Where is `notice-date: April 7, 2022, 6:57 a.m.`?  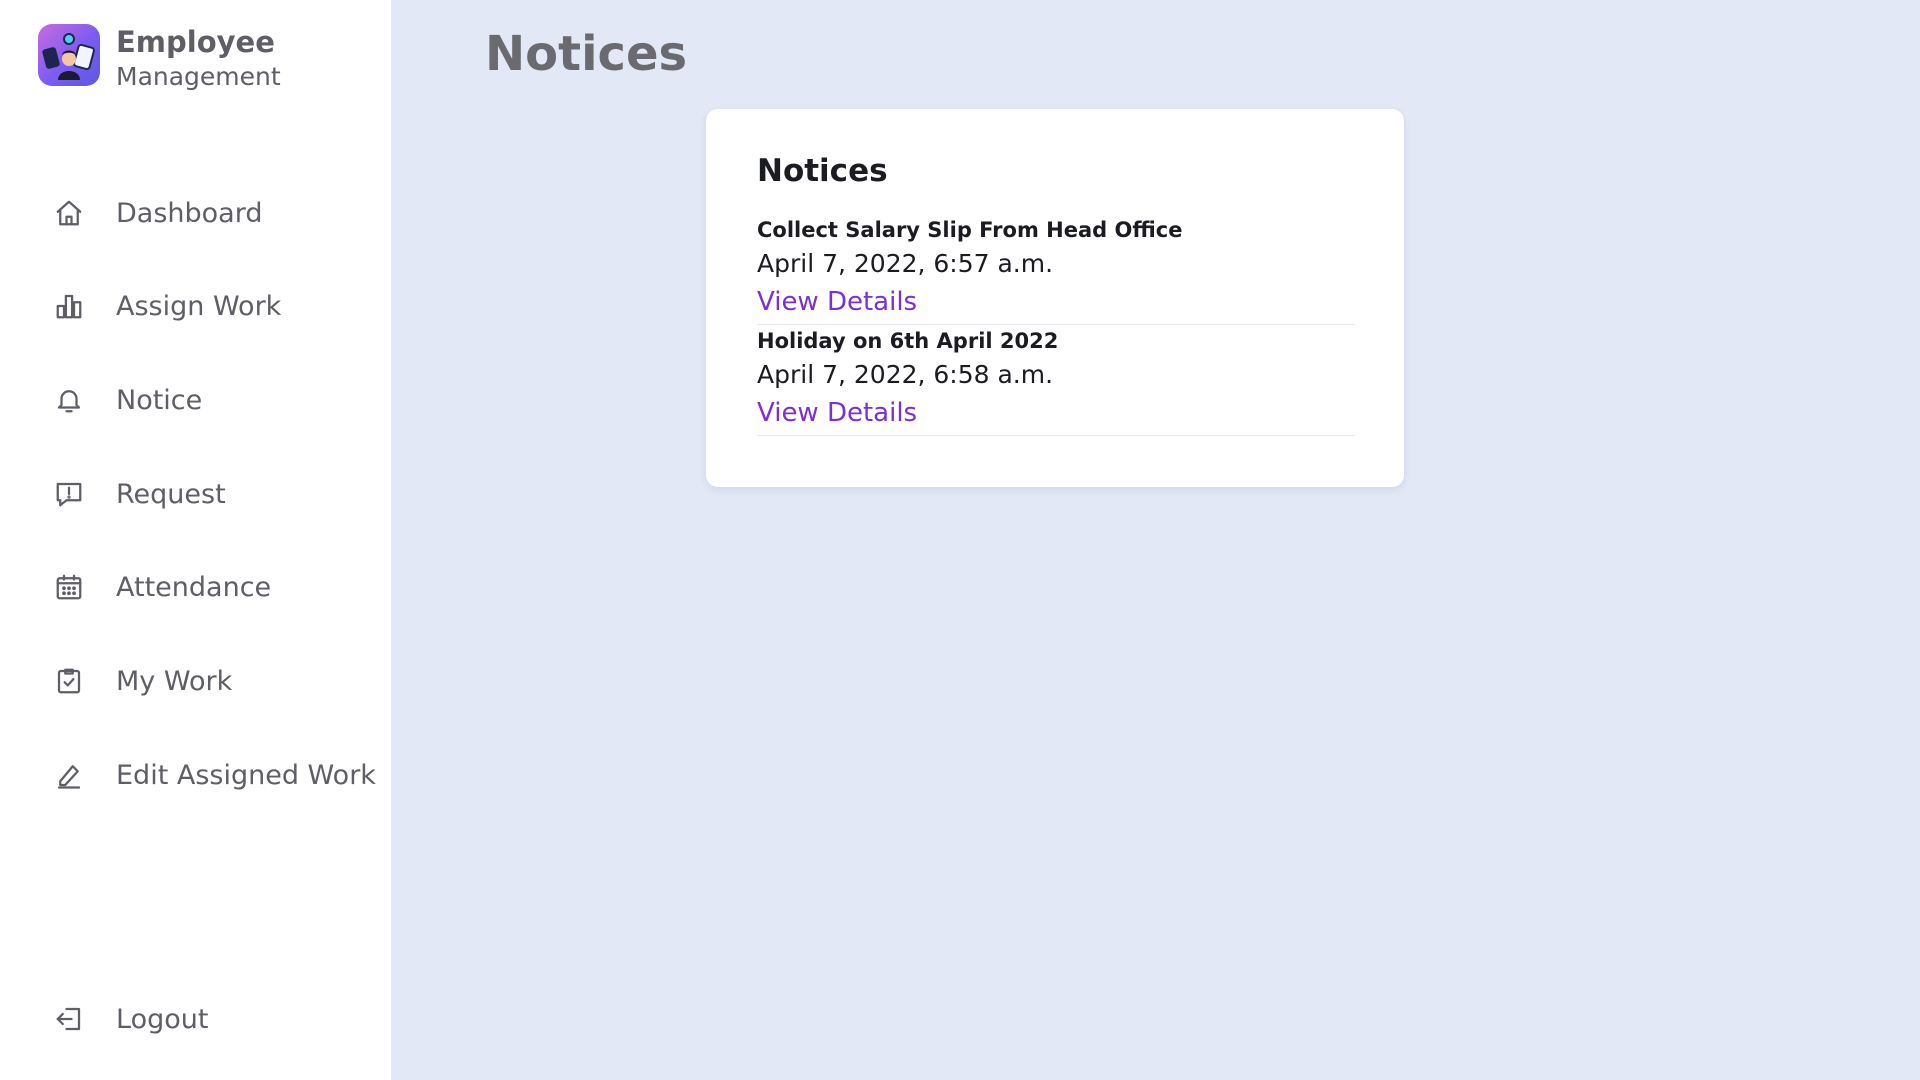
notice-date: April 7, 2022, 6:57 a.m. is located at coordinates (905, 263).